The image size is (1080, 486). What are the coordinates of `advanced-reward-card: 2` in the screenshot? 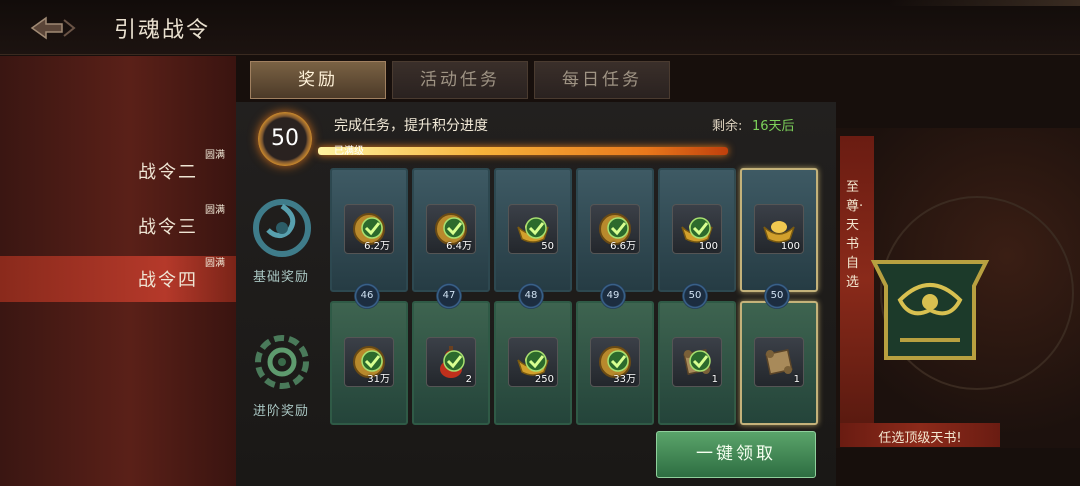 It's located at (451, 363).